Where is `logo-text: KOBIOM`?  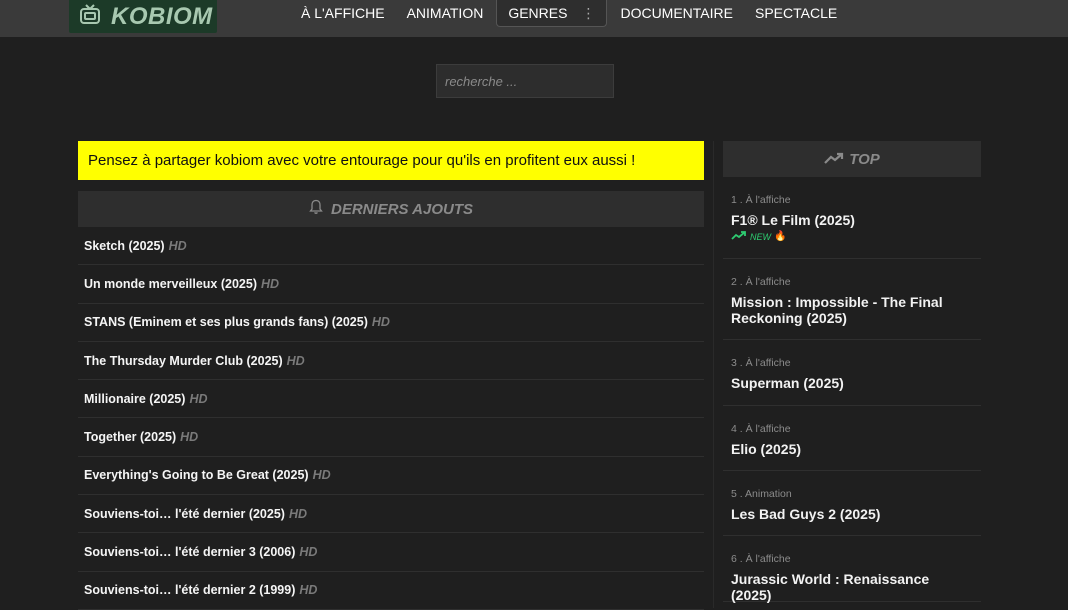
logo-text: KOBIOM is located at coordinates (162, 16).